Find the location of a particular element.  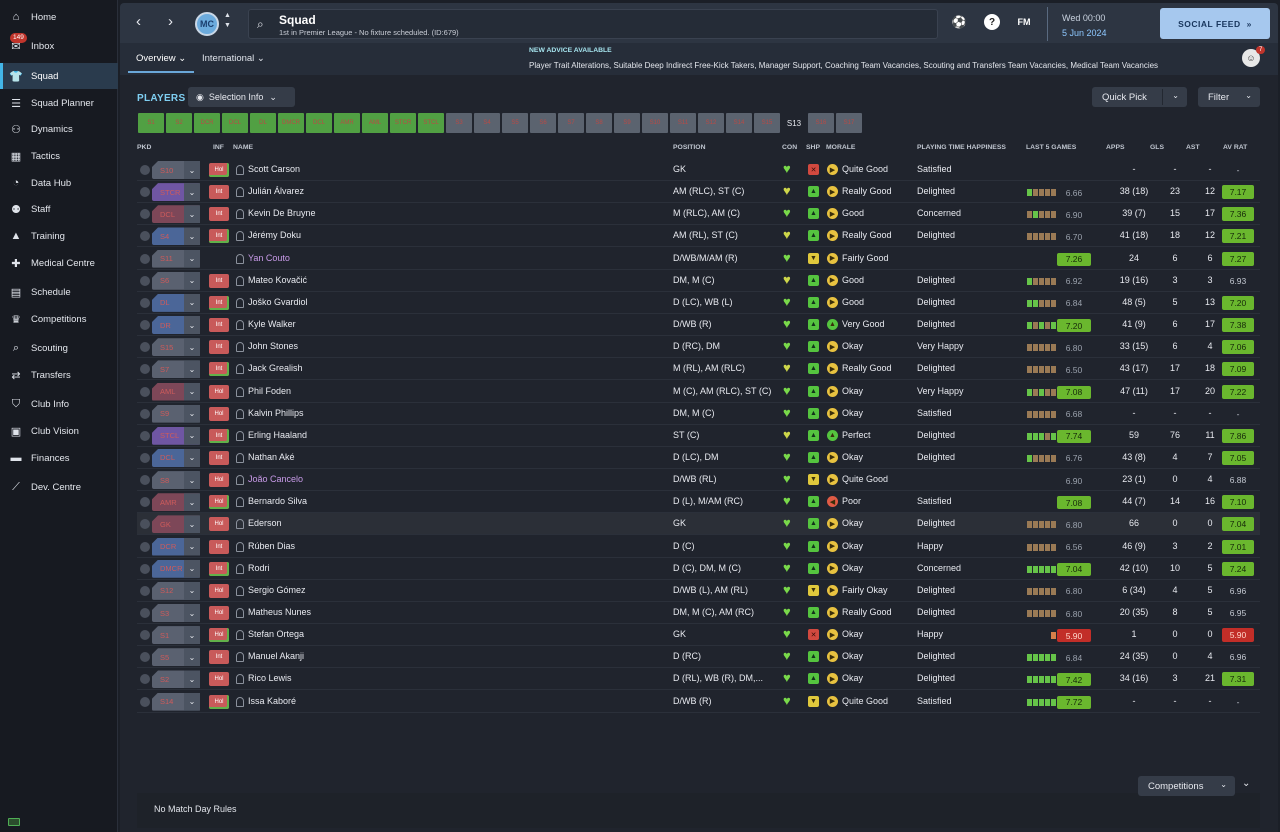

quick-pick-button: Quick Pick ⌄ is located at coordinates (1139, 97).